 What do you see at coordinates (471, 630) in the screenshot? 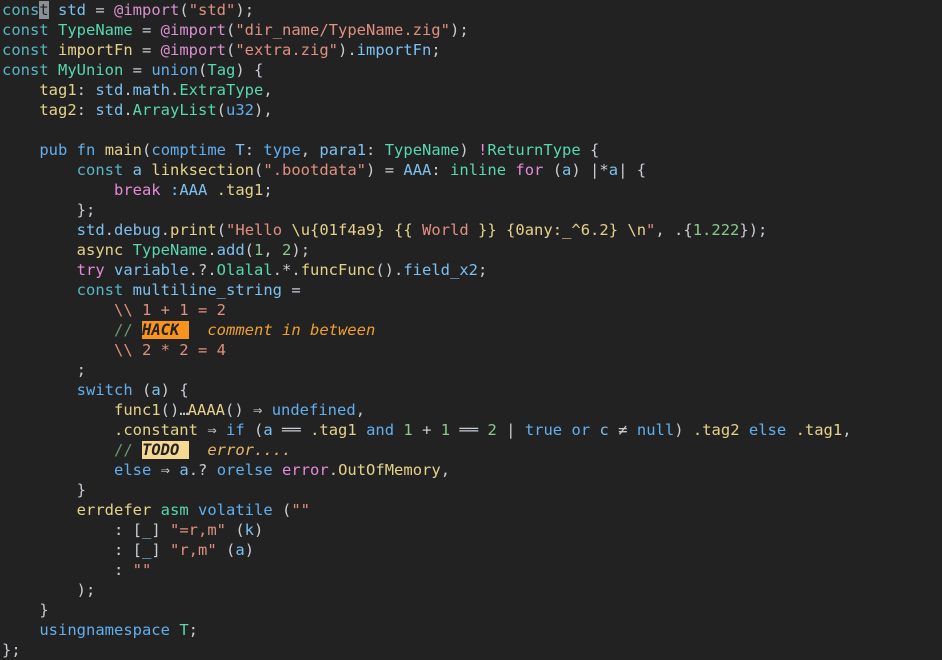
I see `code-line: usingnamespace T;` at bounding box center [471, 630].